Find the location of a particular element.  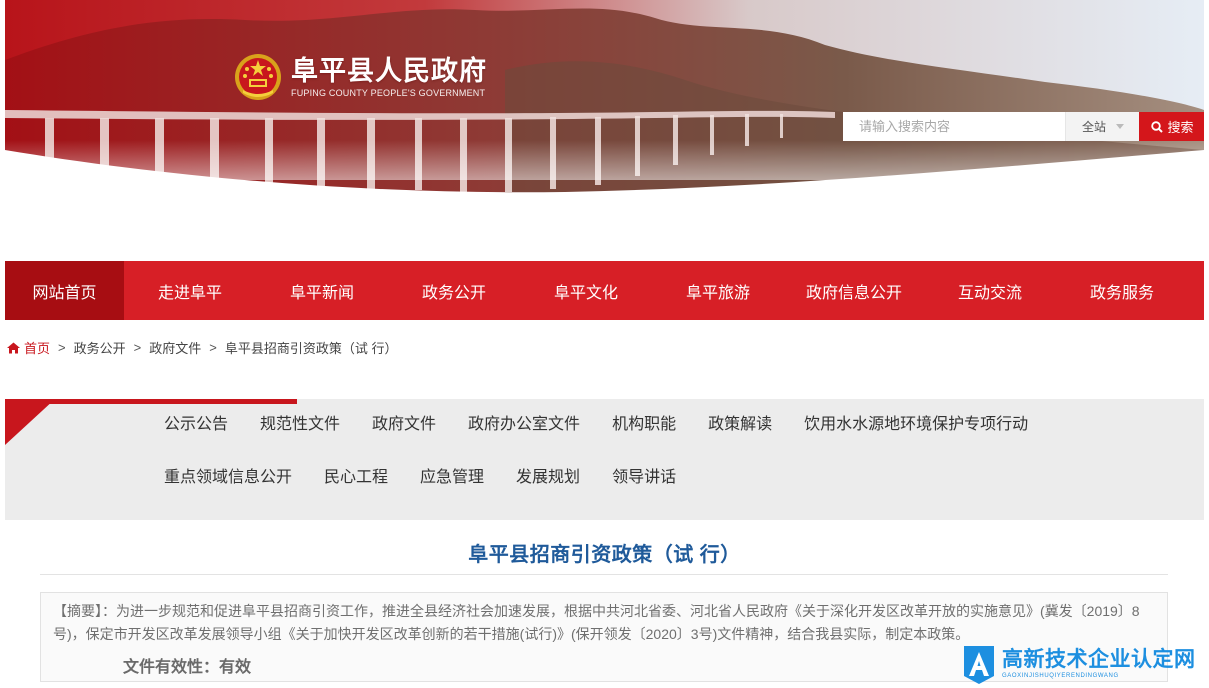

nav-item-news: 阜平新闻 is located at coordinates (322, 290).